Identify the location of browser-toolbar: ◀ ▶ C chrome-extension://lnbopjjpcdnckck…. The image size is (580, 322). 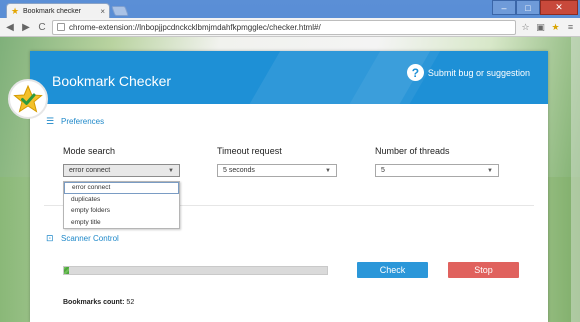
(290, 27).